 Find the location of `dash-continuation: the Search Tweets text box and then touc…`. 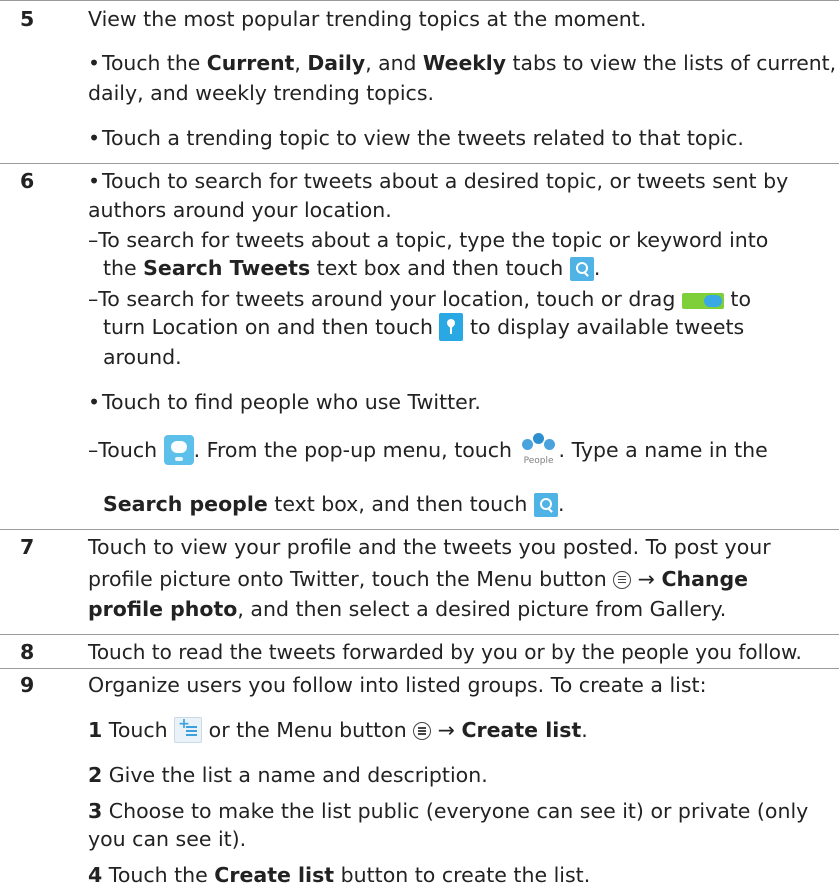

dash-continuation: the Search Tweets text box and then touc… is located at coordinates (352, 269).